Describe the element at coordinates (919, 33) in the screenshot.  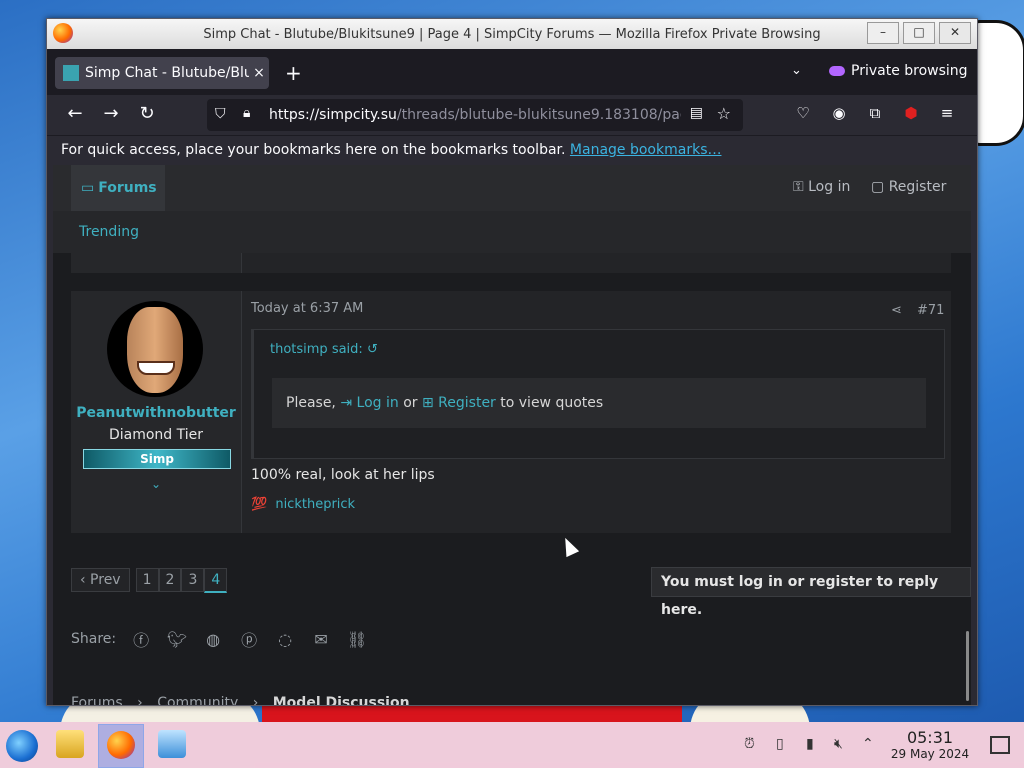
I see `maximize-button: □` at that location.